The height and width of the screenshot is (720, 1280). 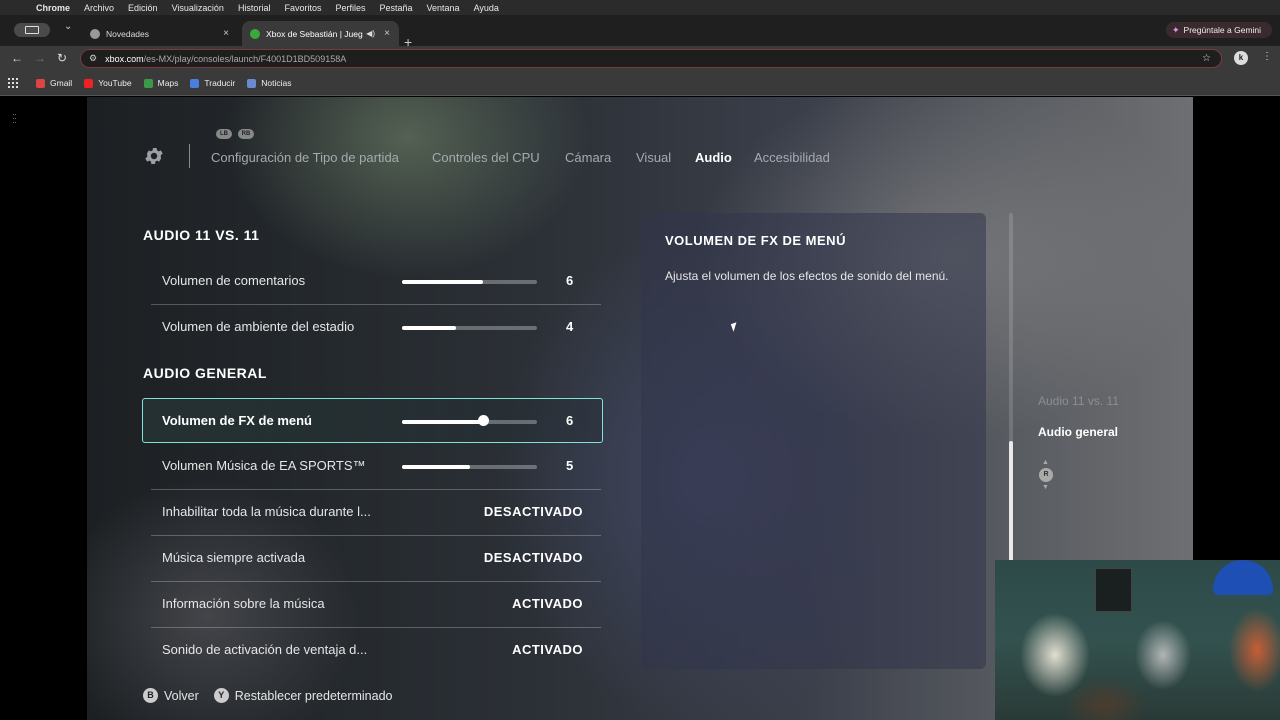 What do you see at coordinates (305, 157) in the screenshot?
I see `tab-configuracion-tipo-partida: Configuración de Tipo de partida` at bounding box center [305, 157].